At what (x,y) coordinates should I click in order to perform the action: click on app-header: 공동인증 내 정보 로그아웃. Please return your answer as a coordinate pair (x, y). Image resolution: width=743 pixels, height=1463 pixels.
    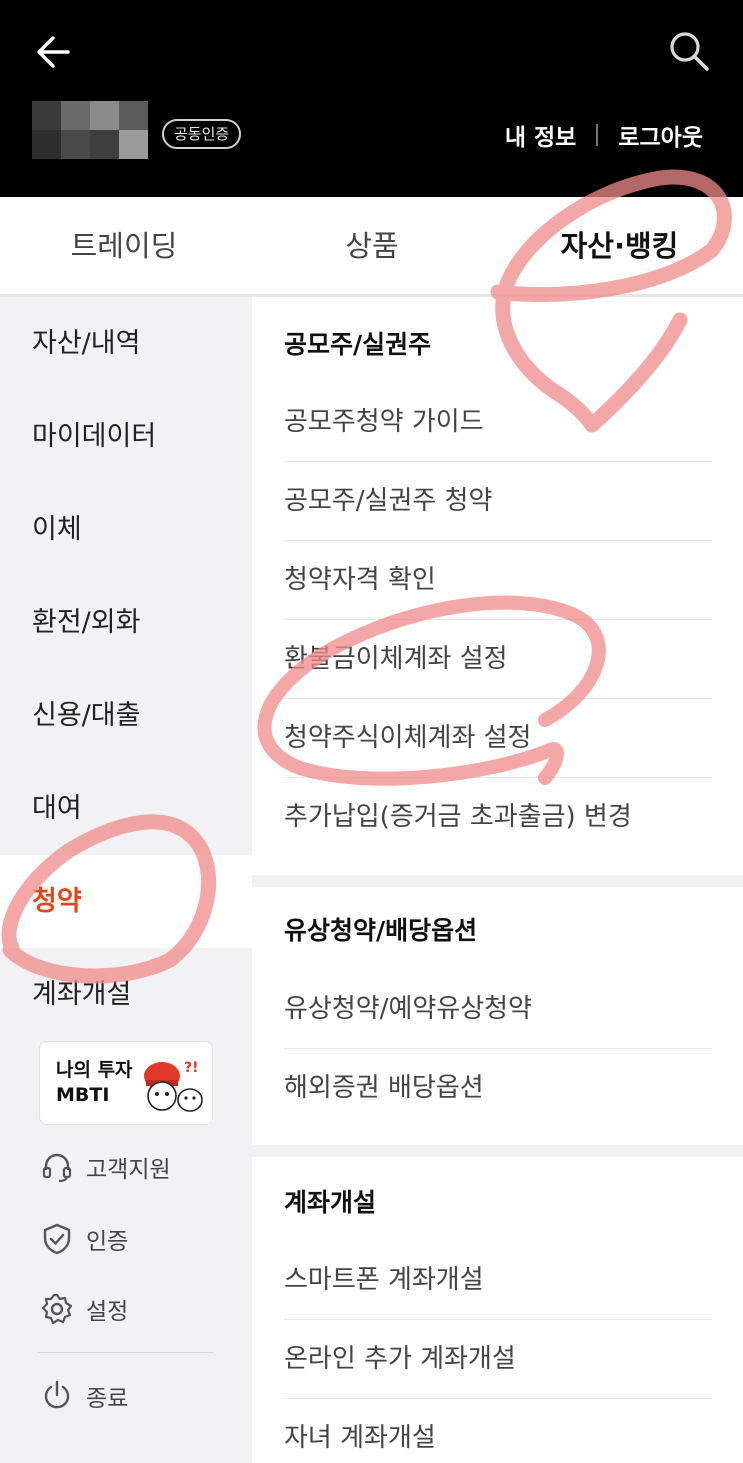
    Looking at the image, I should click on (371, 98).